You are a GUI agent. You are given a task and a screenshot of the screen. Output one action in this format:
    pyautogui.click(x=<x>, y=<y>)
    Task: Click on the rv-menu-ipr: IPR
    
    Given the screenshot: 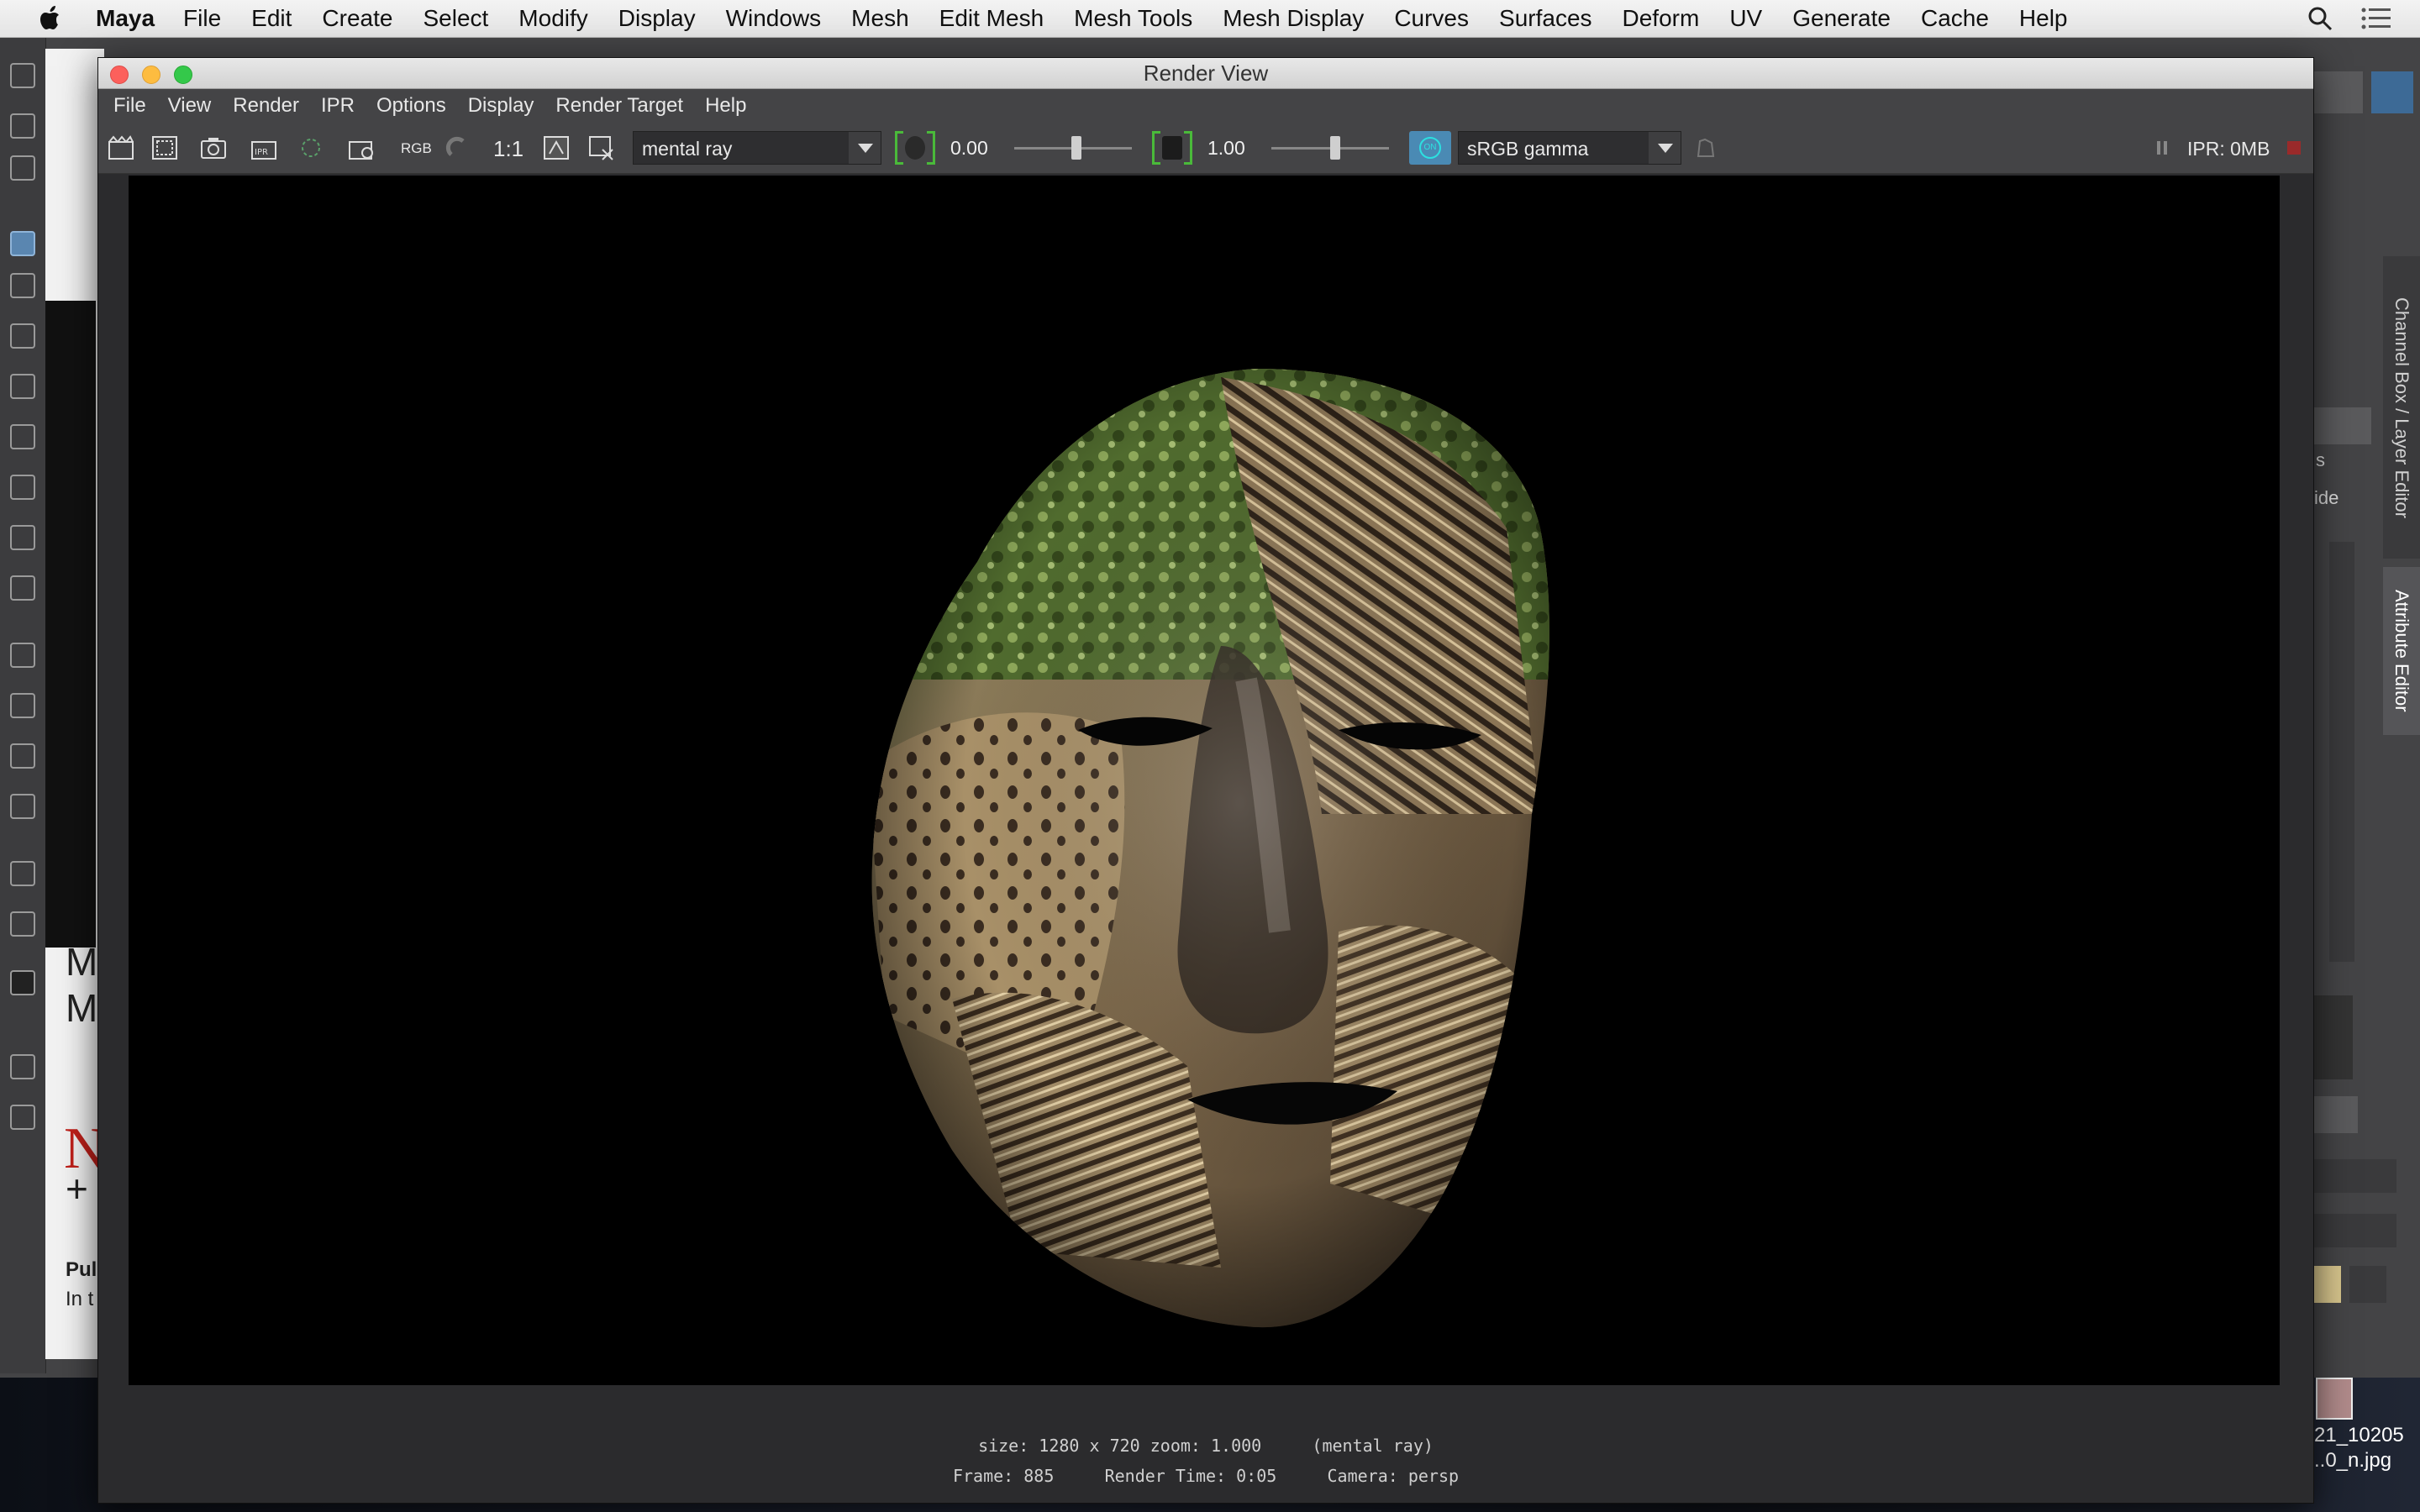 What is the action you would take?
    pyautogui.click(x=338, y=106)
    